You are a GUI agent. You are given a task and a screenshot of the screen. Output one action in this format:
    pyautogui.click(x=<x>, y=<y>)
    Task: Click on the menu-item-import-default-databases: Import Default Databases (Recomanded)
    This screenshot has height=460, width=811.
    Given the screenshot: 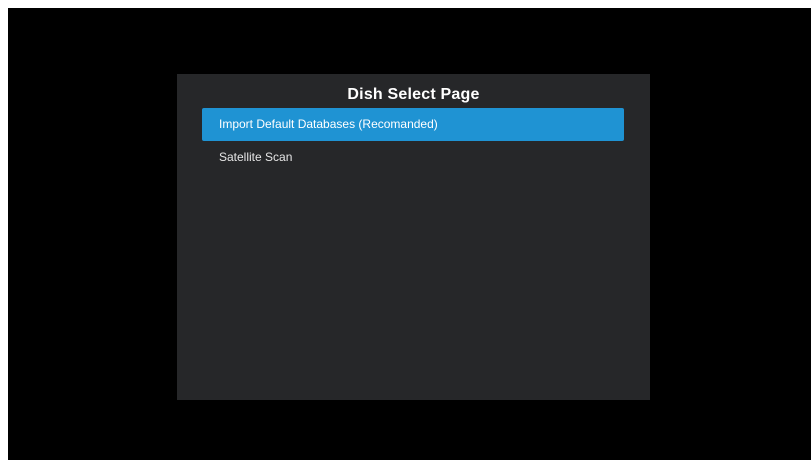 What is the action you would take?
    pyautogui.click(x=413, y=124)
    